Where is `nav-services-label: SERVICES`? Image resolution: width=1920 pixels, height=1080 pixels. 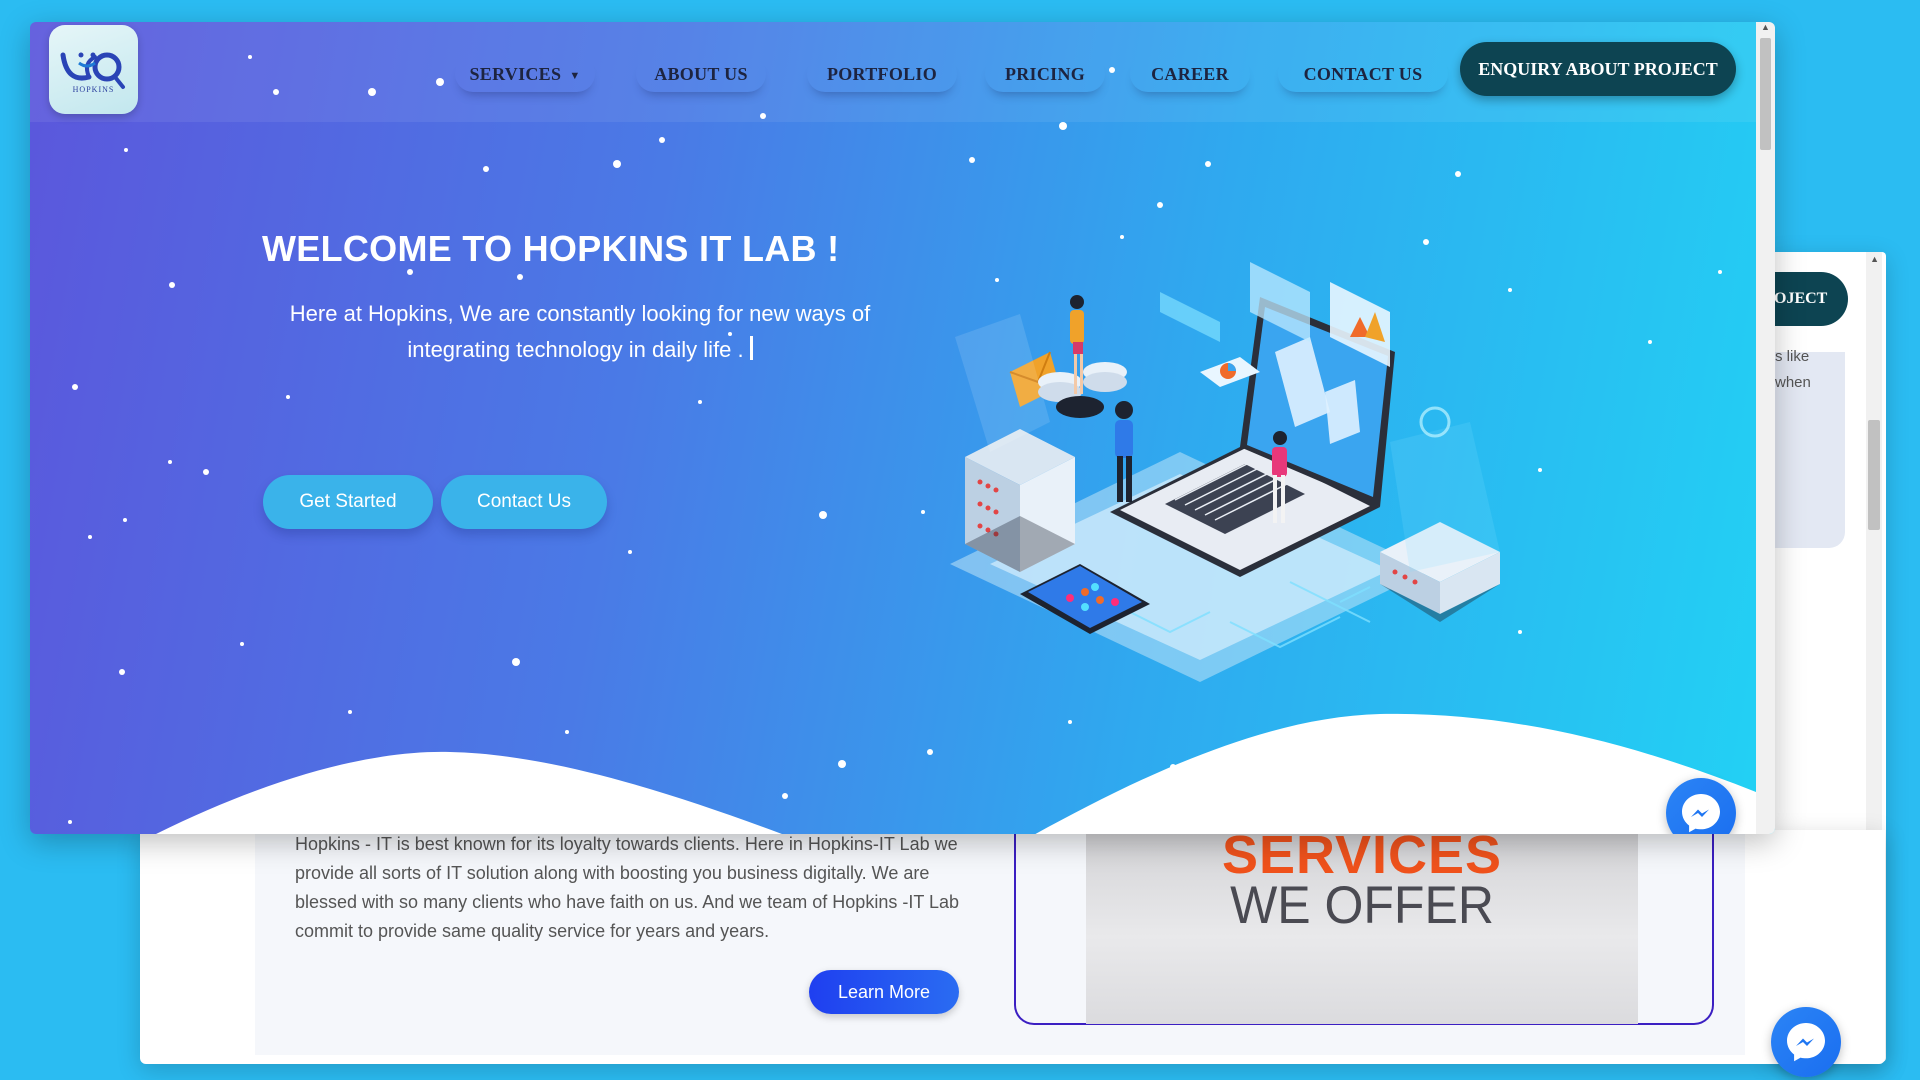
nav-services-label: SERVICES is located at coordinates (515, 74).